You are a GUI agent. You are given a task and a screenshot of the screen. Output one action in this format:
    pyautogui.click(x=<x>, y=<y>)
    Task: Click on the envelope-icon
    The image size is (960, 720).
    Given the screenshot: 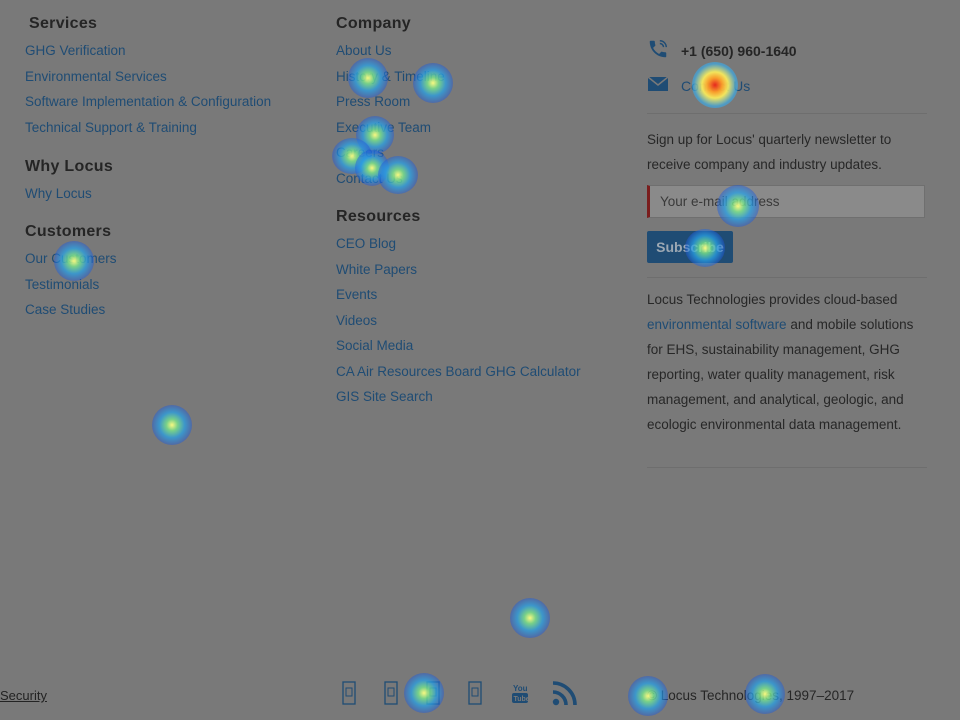 What is the action you would take?
    pyautogui.click(x=658, y=85)
    